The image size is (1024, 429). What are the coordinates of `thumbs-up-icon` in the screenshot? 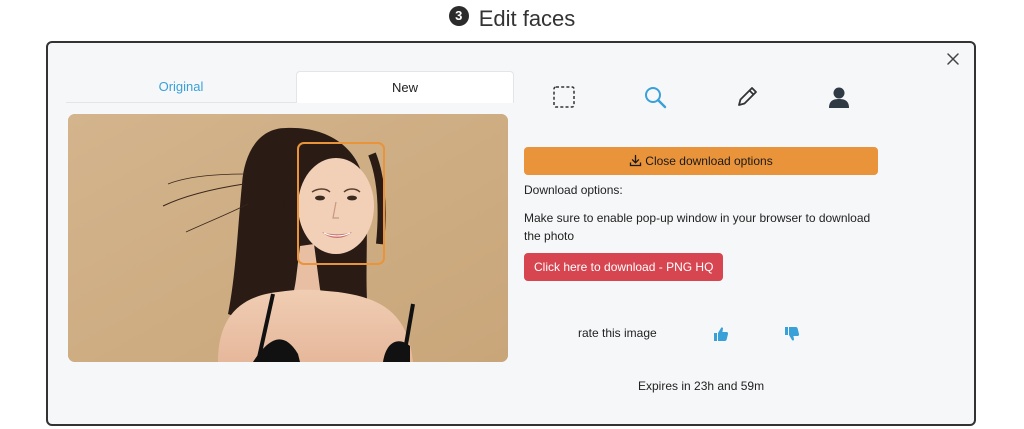 It's located at (721, 334).